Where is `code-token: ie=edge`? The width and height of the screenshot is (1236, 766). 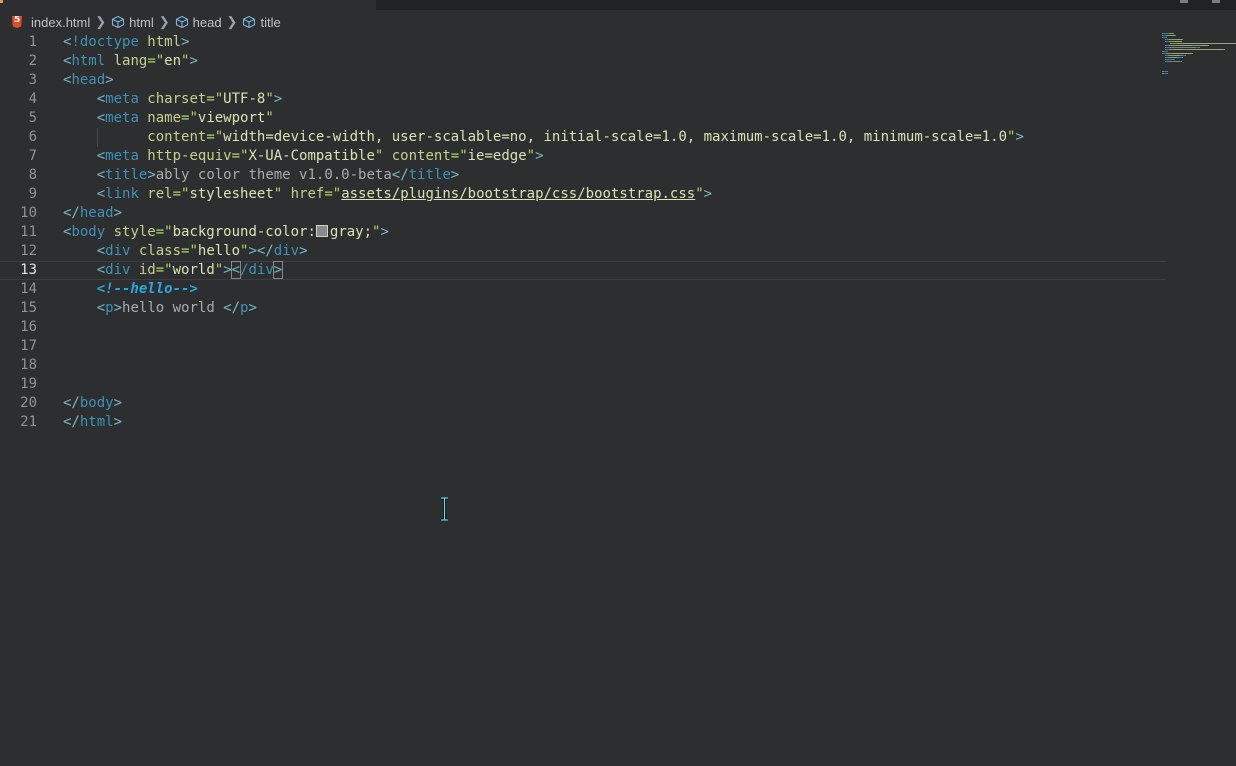 code-token: ie=edge is located at coordinates (497, 156).